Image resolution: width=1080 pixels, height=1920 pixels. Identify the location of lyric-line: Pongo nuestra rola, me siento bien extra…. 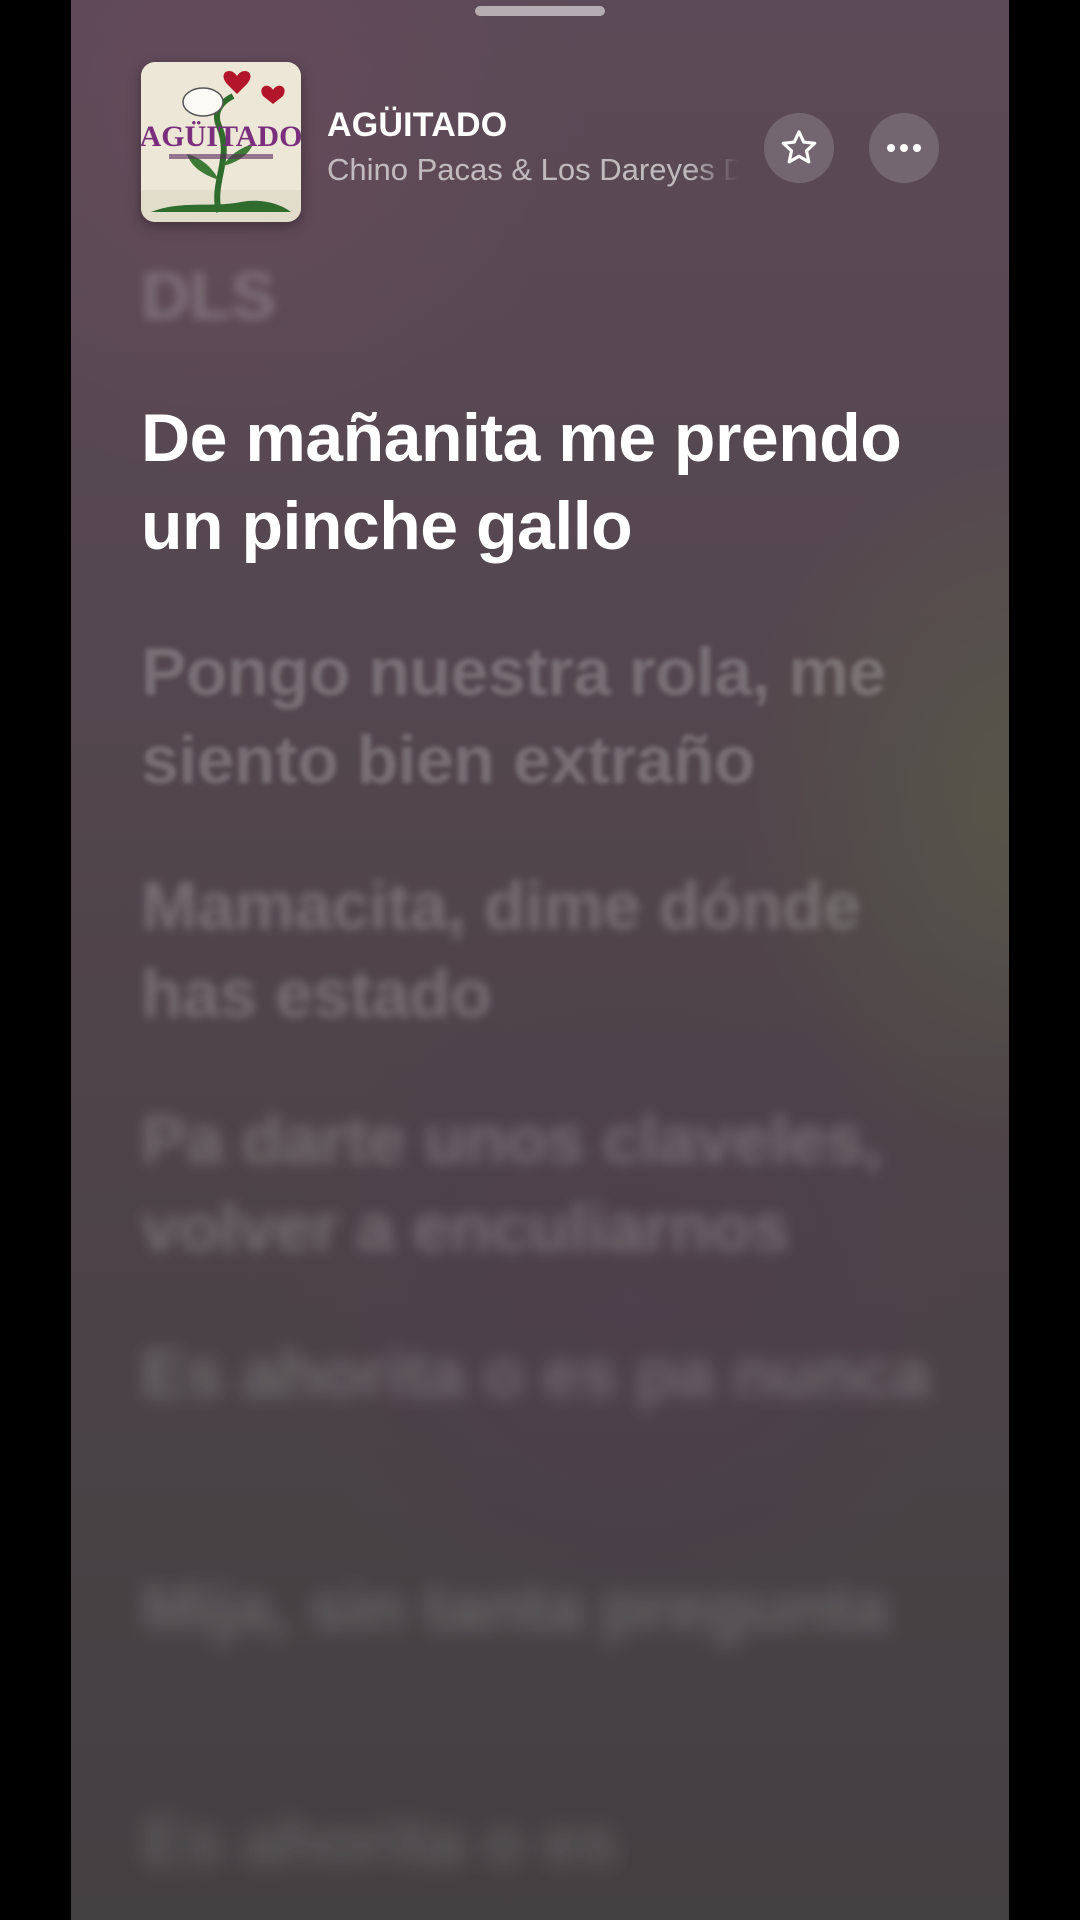
(551, 716).